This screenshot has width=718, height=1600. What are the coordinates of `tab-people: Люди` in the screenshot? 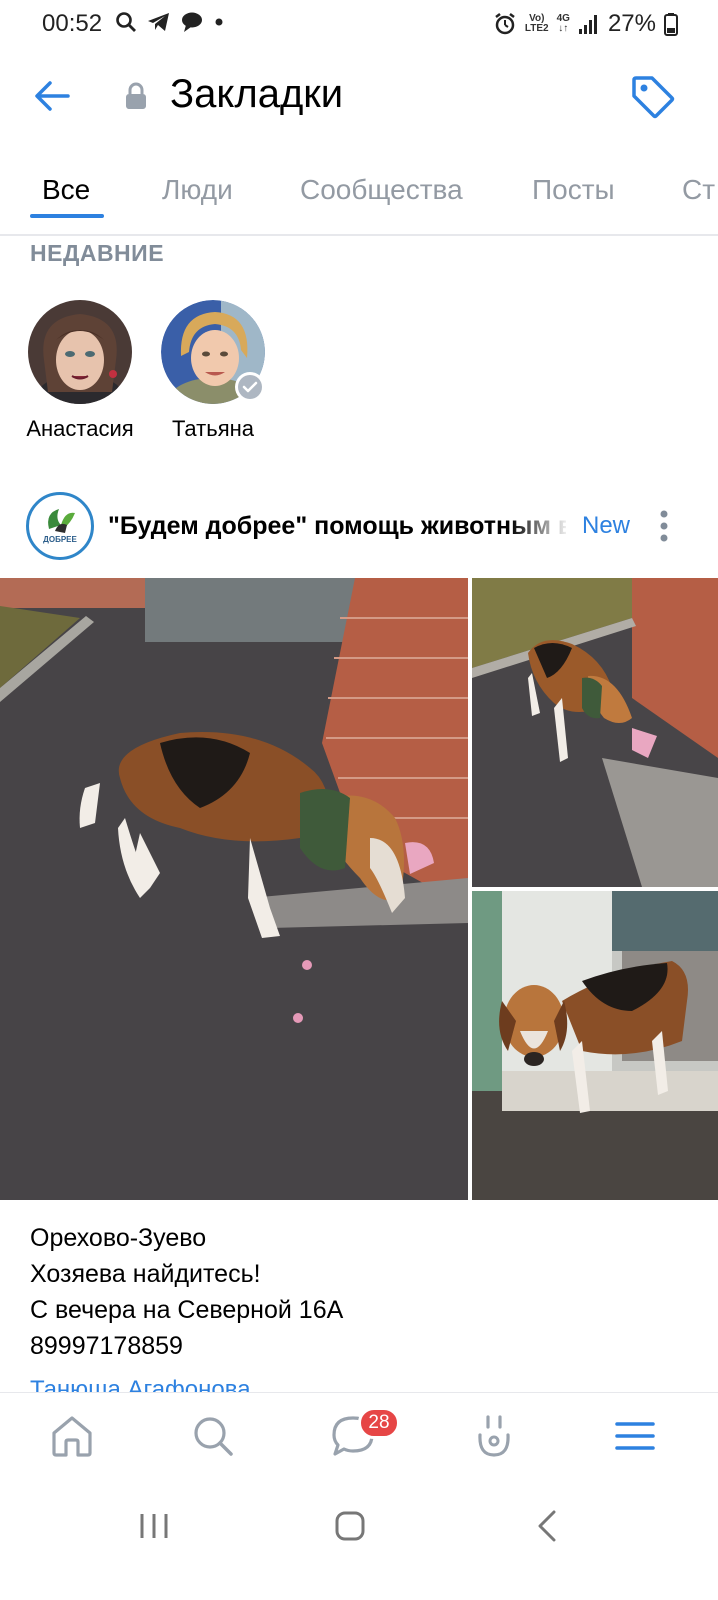 It's located at (197, 190).